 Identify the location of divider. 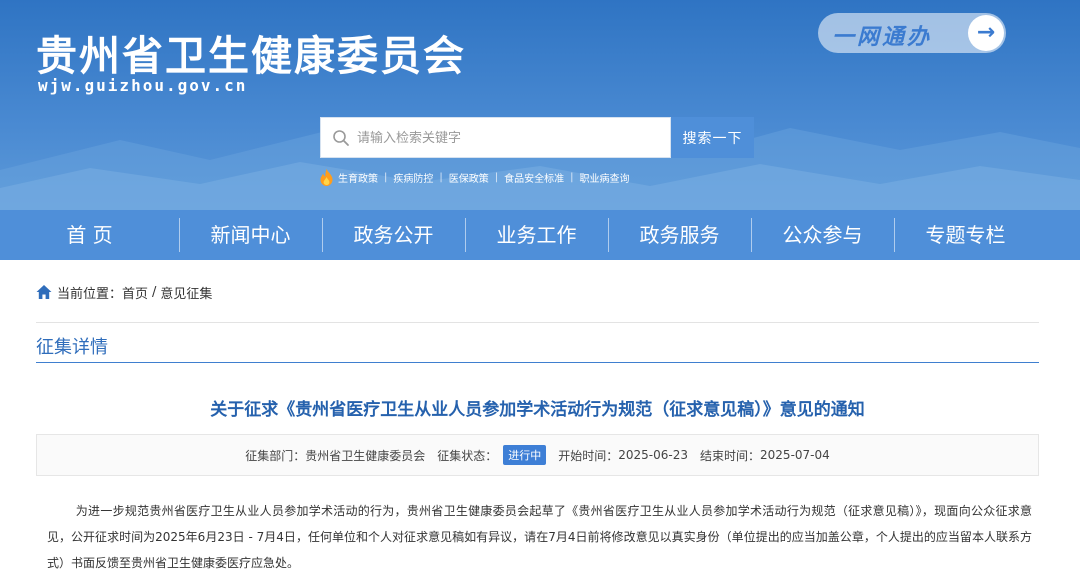
(537, 322).